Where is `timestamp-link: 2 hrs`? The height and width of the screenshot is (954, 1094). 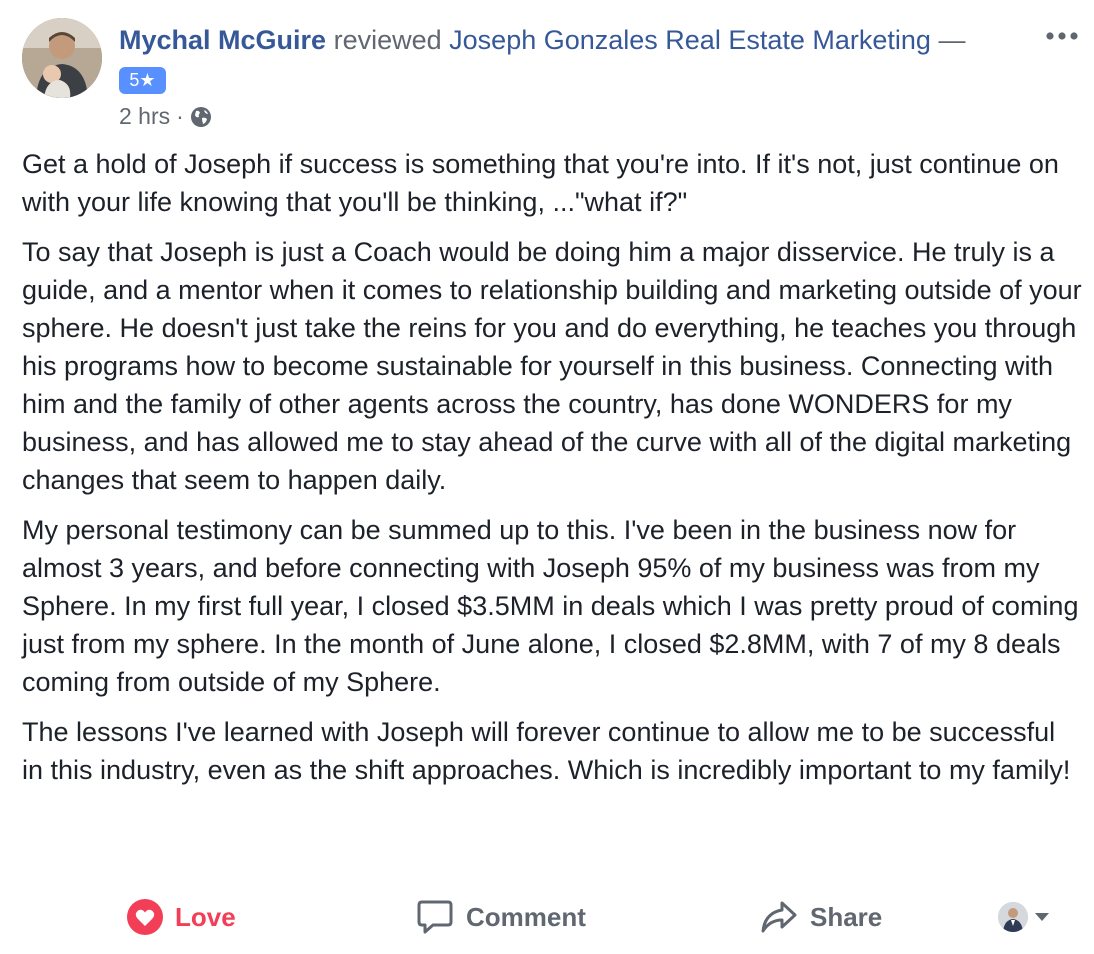 timestamp-link: 2 hrs is located at coordinates (144, 116).